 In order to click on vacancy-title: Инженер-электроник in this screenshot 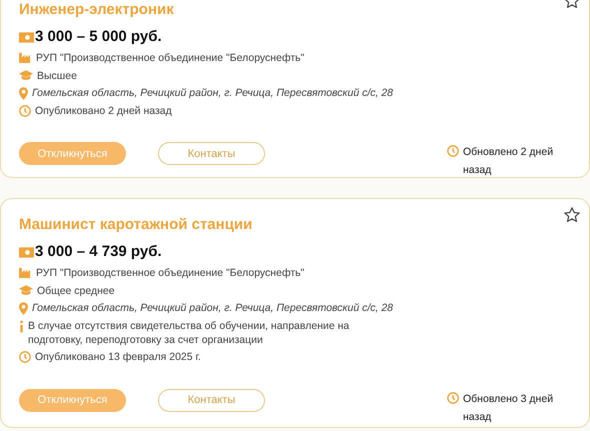, I will do `click(295, 10)`.